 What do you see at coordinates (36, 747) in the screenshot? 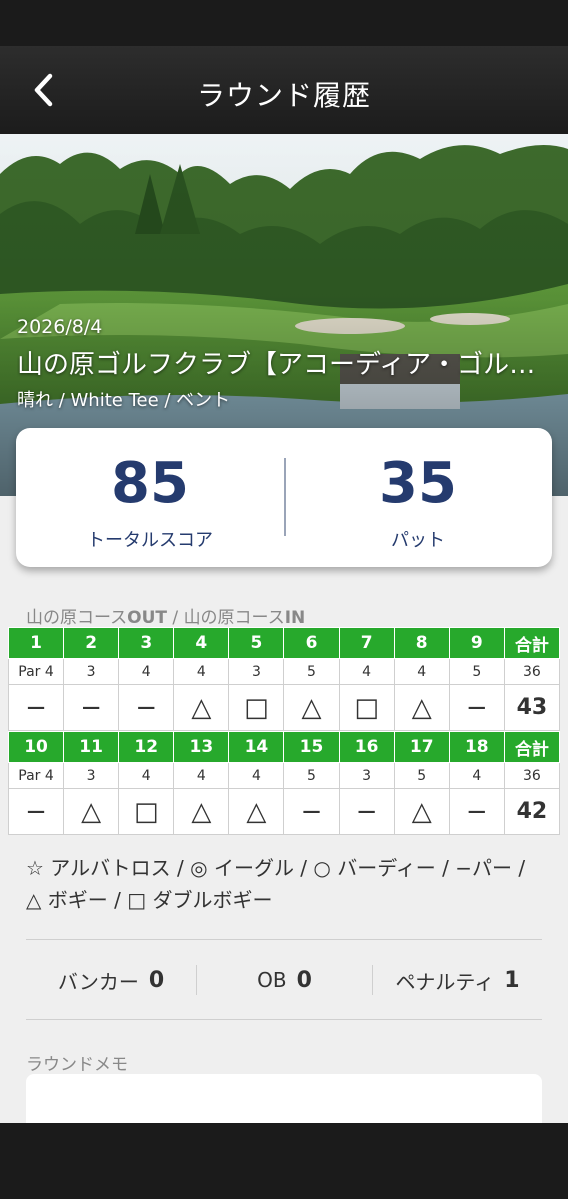
I see `hole-number: 10` at bounding box center [36, 747].